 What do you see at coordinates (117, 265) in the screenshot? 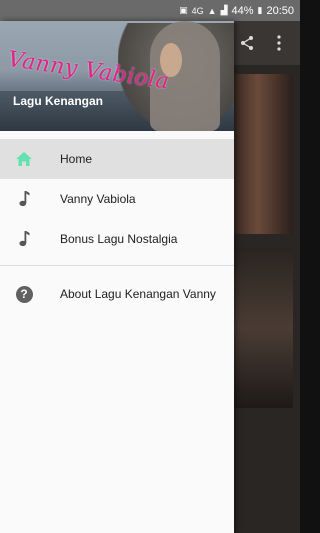
I see `menu-divider` at bounding box center [117, 265].